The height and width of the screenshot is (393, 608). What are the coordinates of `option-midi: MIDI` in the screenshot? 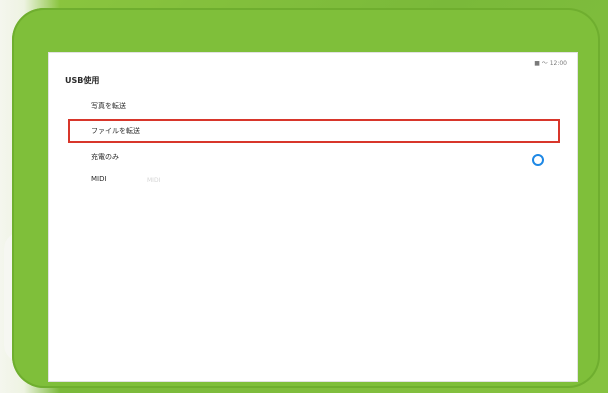 It's located at (99, 179).